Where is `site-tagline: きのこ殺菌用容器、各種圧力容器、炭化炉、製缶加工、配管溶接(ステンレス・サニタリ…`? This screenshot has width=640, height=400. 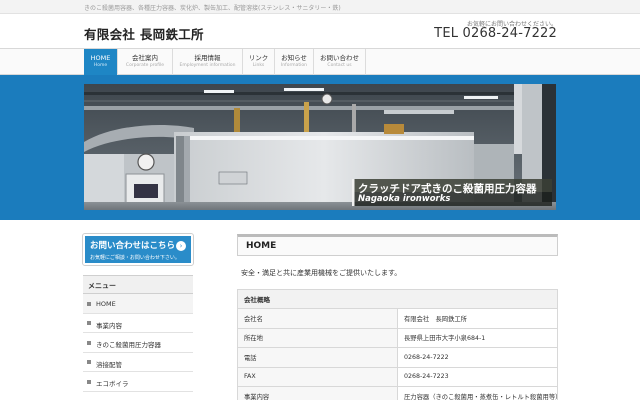 site-tagline: きのこ殺菌用容器、各種圧力容器、炭化炉、製缶加工、配管溶接(ステンレス・サニタリ… is located at coordinates (212, 8).